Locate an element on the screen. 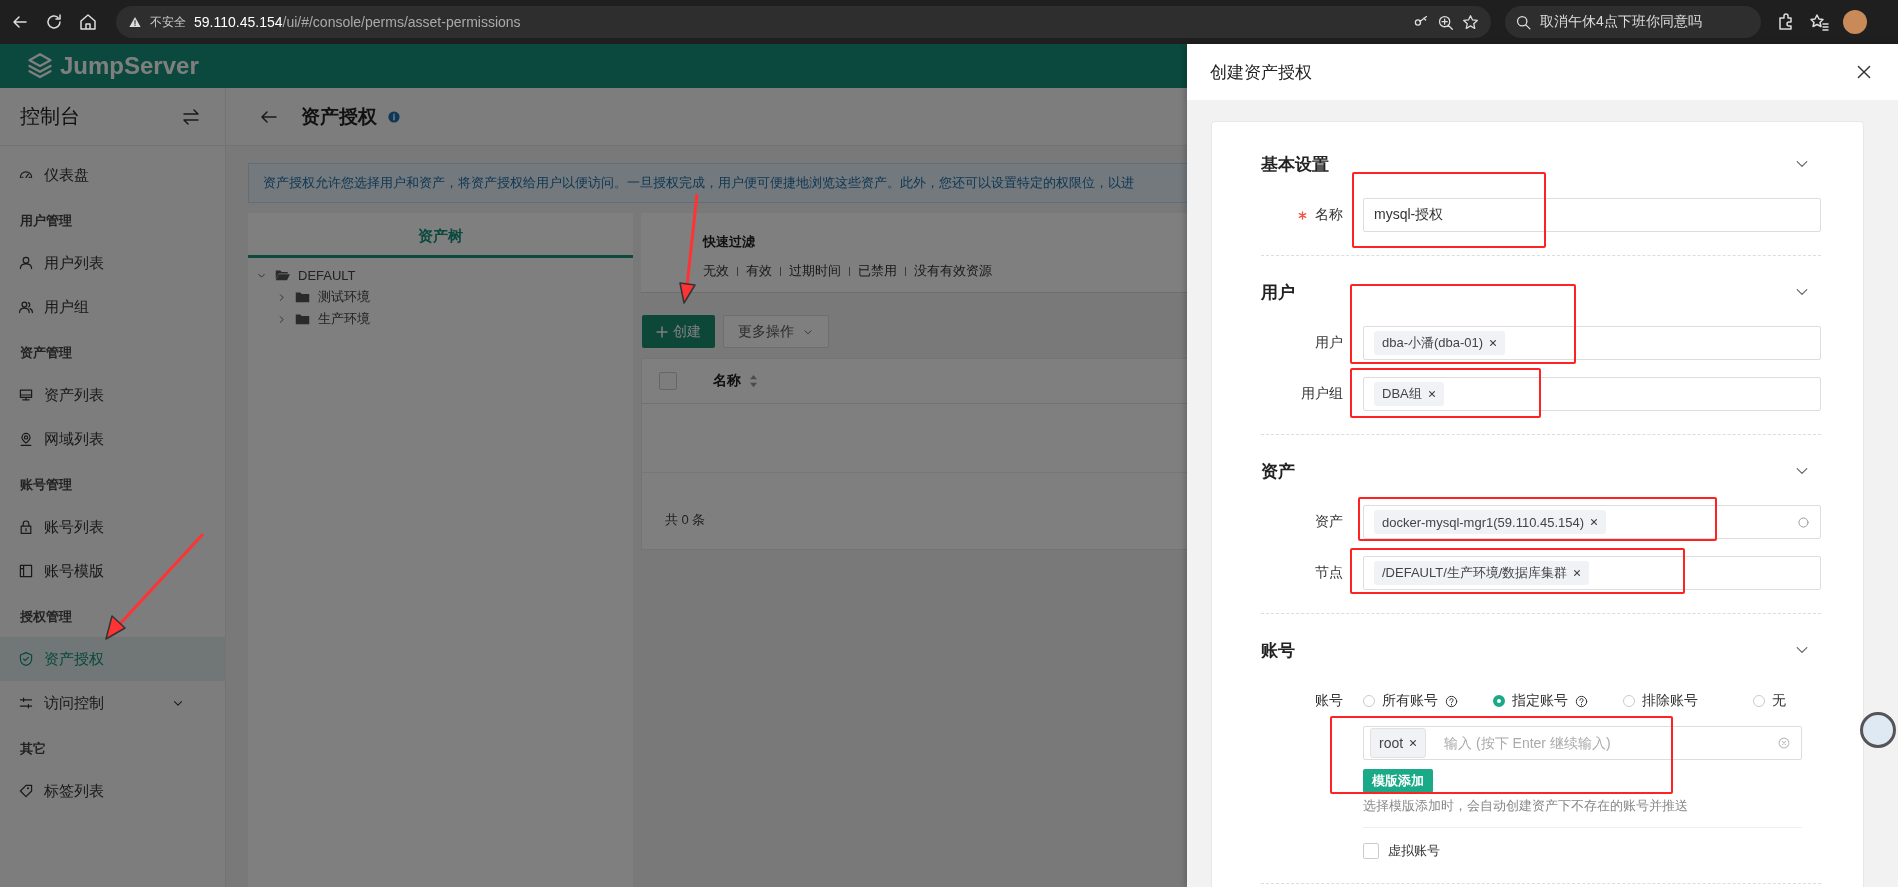 This screenshot has height=887, width=1898. sidebar-item: 资产授权 is located at coordinates (112, 659).